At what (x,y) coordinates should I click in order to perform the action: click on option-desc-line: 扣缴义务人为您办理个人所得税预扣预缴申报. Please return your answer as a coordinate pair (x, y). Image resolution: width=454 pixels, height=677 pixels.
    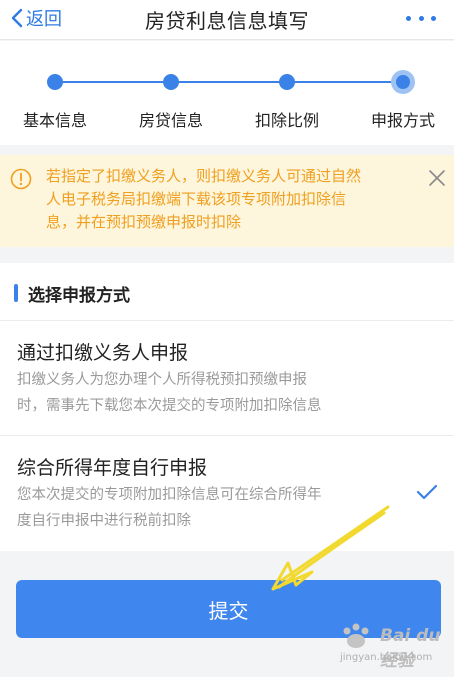
    Looking at the image, I should click on (162, 380).